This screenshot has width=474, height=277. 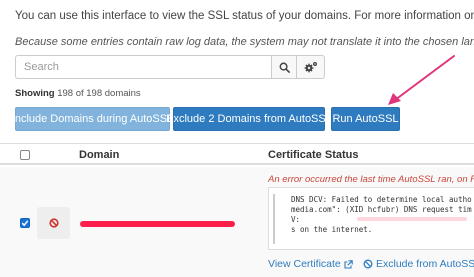 I want to click on column-certificate-status: Certificate Status, so click(x=313, y=155).